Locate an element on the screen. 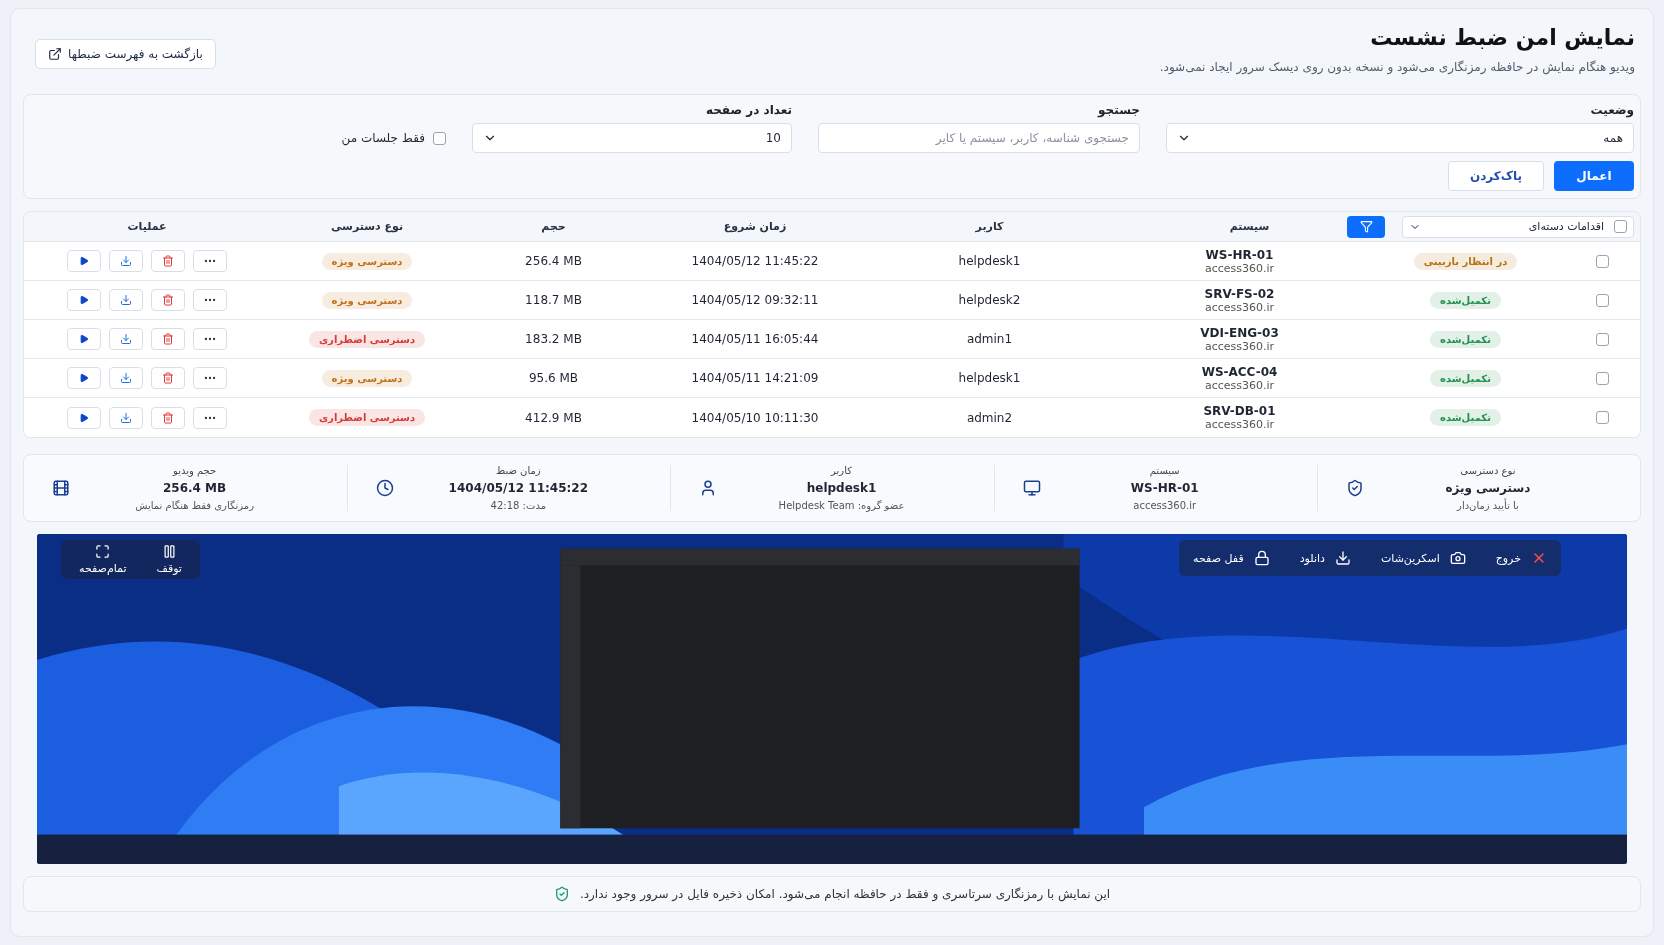  detail-label: زمان ضبط is located at coordinates (518, 470).